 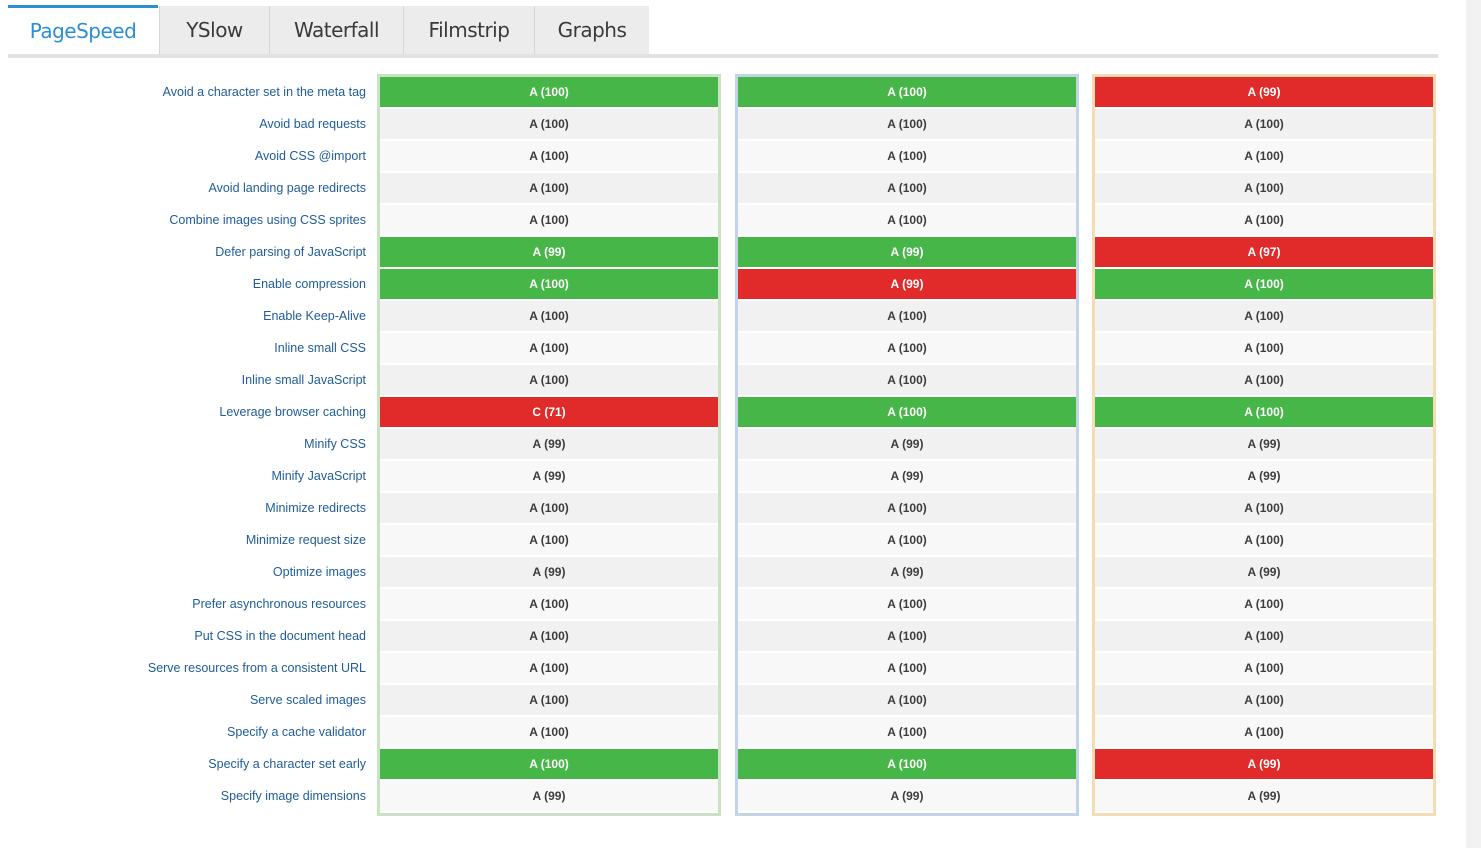 What do you see at coordinates (183, 540) in the screenshot?
I see `rule-label: Minimize request size` at bounding box center [183, 540].